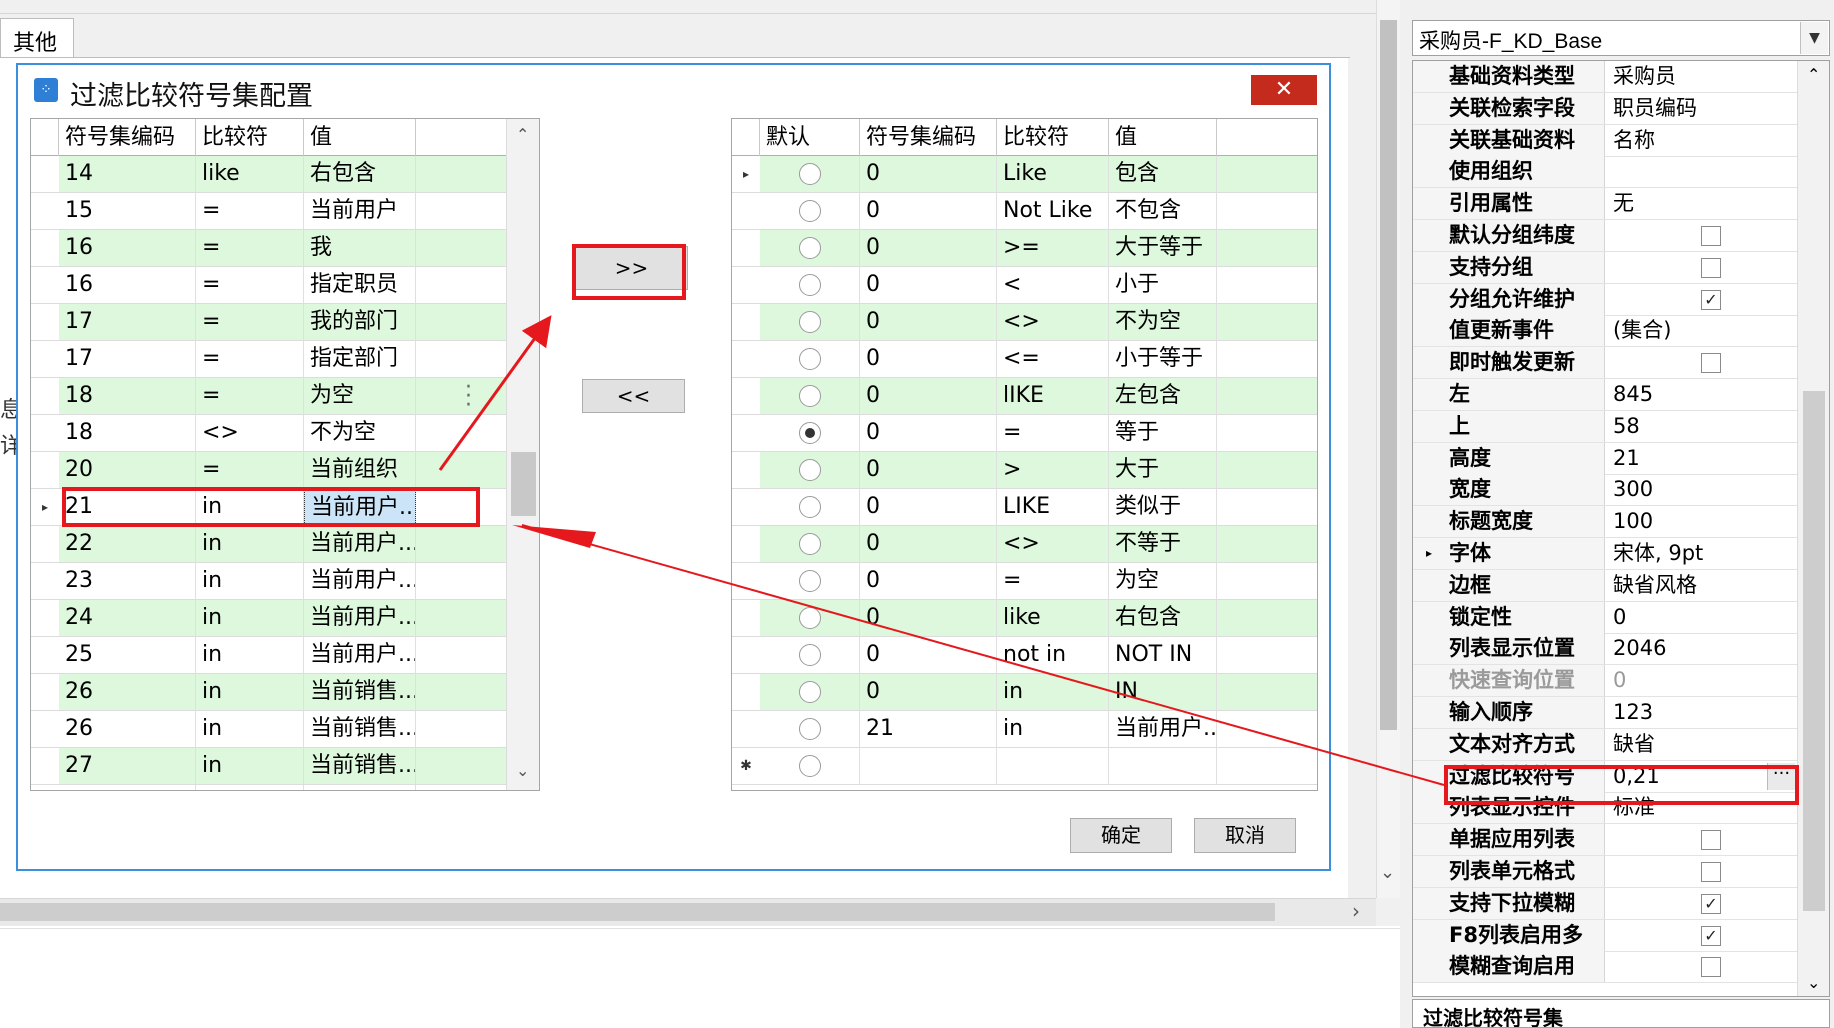  Describe the element at coordinates (1605, 490) in the screenshot. I see `property-row: 宽度 300` at that location.